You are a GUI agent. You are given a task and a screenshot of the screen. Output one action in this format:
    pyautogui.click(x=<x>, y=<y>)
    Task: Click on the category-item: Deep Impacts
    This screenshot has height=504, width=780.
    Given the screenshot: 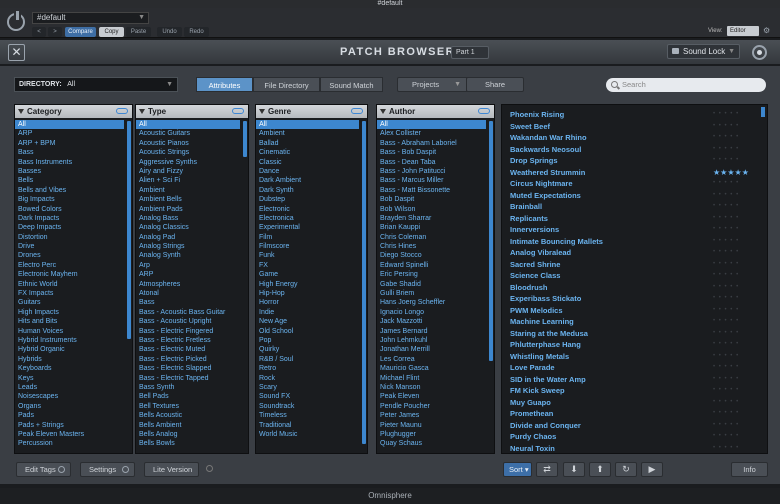 What is the action you would take?
    pyautogui.click(x=69, y=227)
    